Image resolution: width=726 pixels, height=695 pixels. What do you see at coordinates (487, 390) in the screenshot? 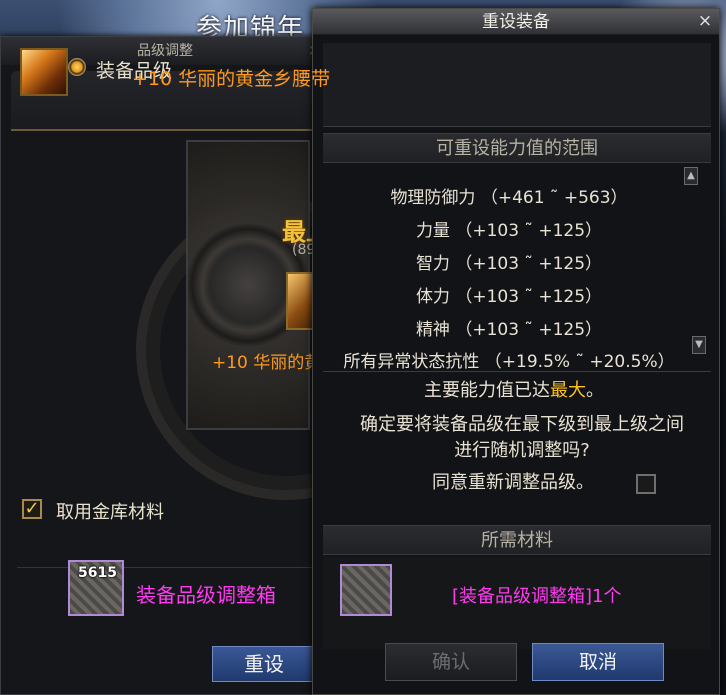
I see `max-message-prefix: 主要能力值已达` at bounding box center [487, 390].